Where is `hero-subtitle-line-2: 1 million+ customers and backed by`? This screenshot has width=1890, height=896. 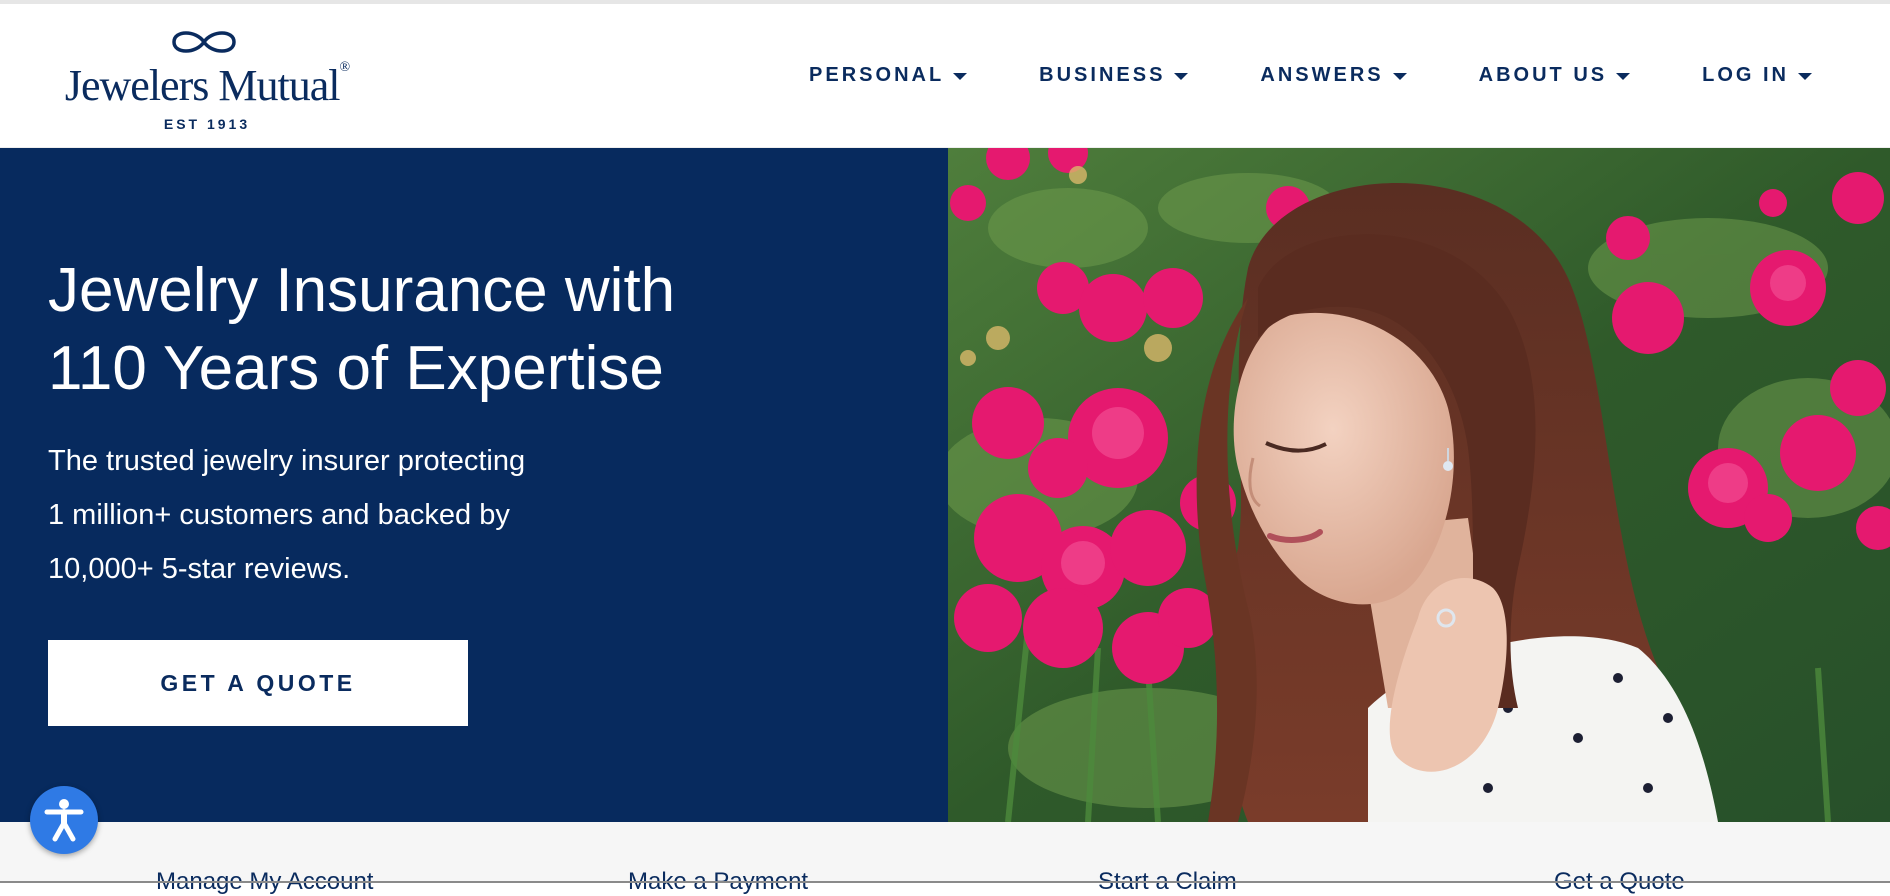
hero-subtitle-line-2: 1 million+ customers and backed by is located at coordinates (279, 515).